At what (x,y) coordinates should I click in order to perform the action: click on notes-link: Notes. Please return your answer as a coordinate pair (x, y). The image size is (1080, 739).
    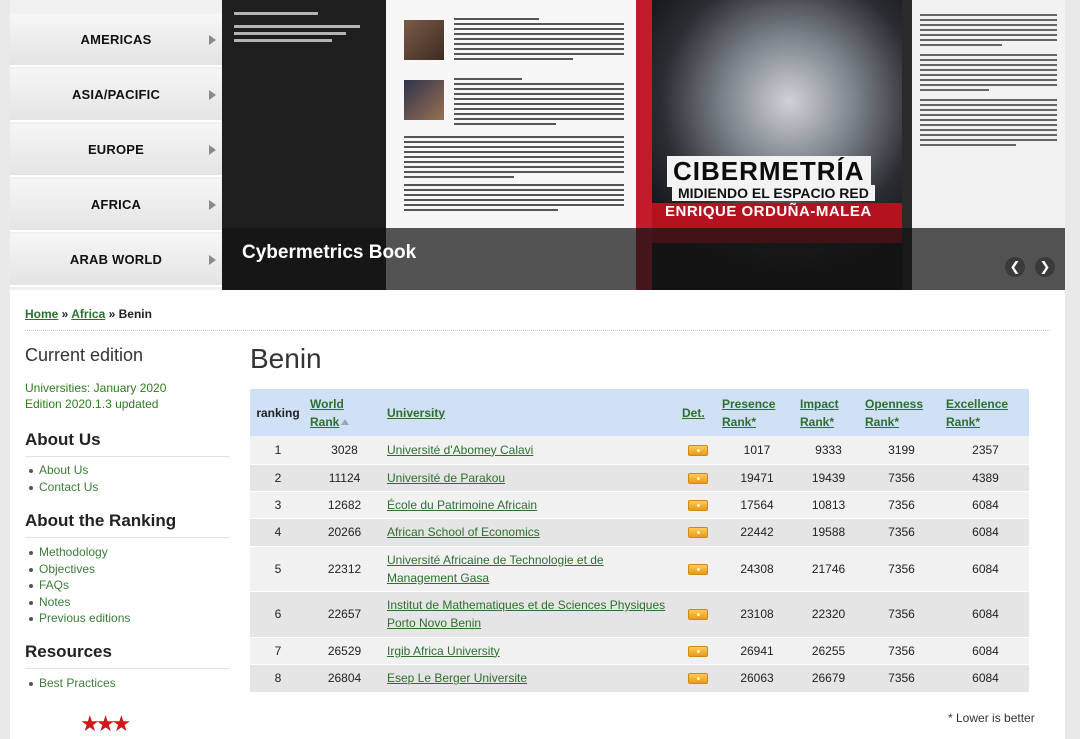
    Looking at the image, I should click on (49, 602).